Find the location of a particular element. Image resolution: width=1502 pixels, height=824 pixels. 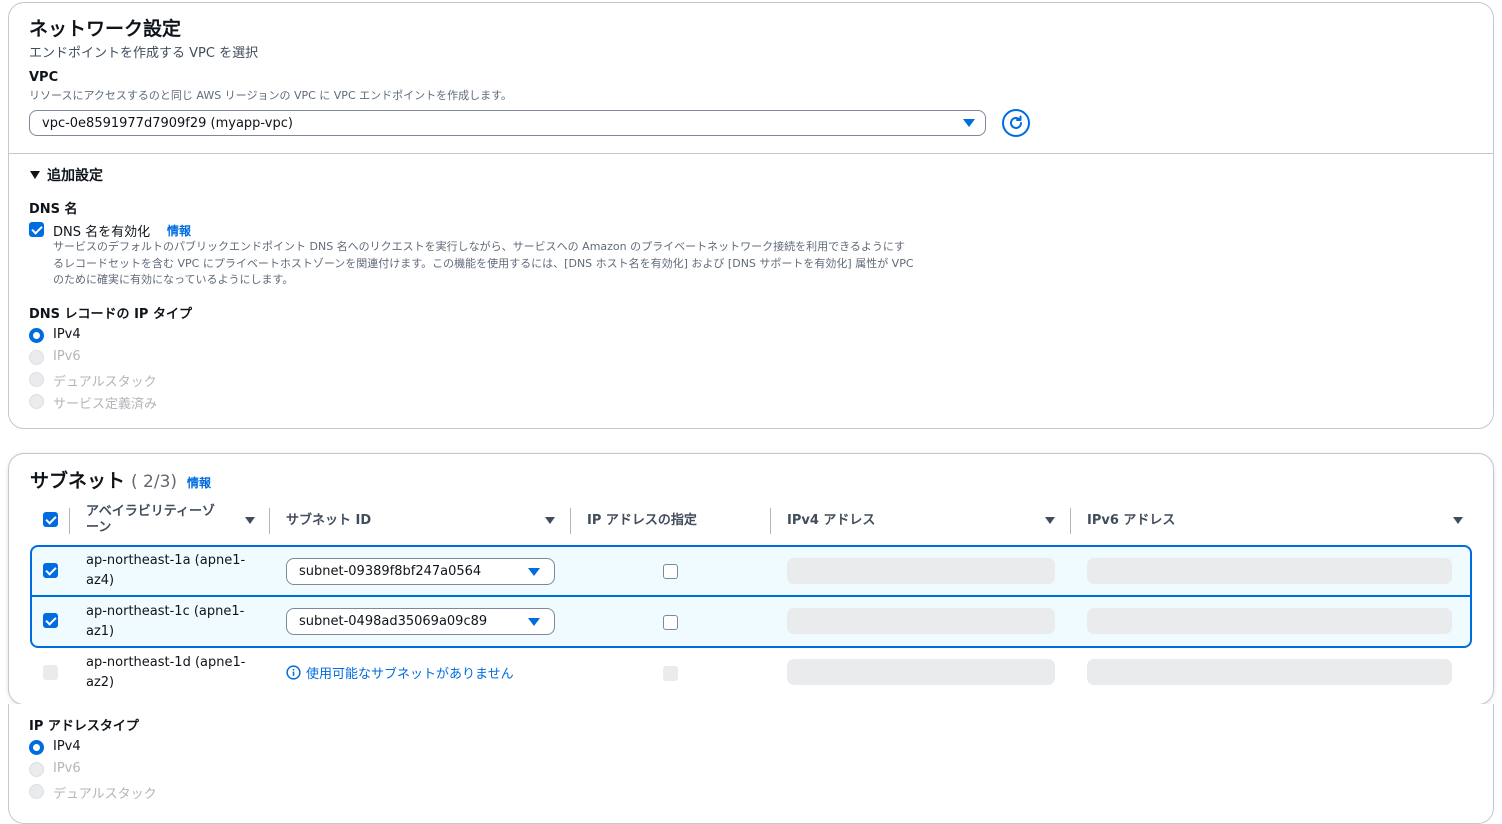

ip-type-dualstack-label: デュアルスタック is located at coordinates (105, 794).